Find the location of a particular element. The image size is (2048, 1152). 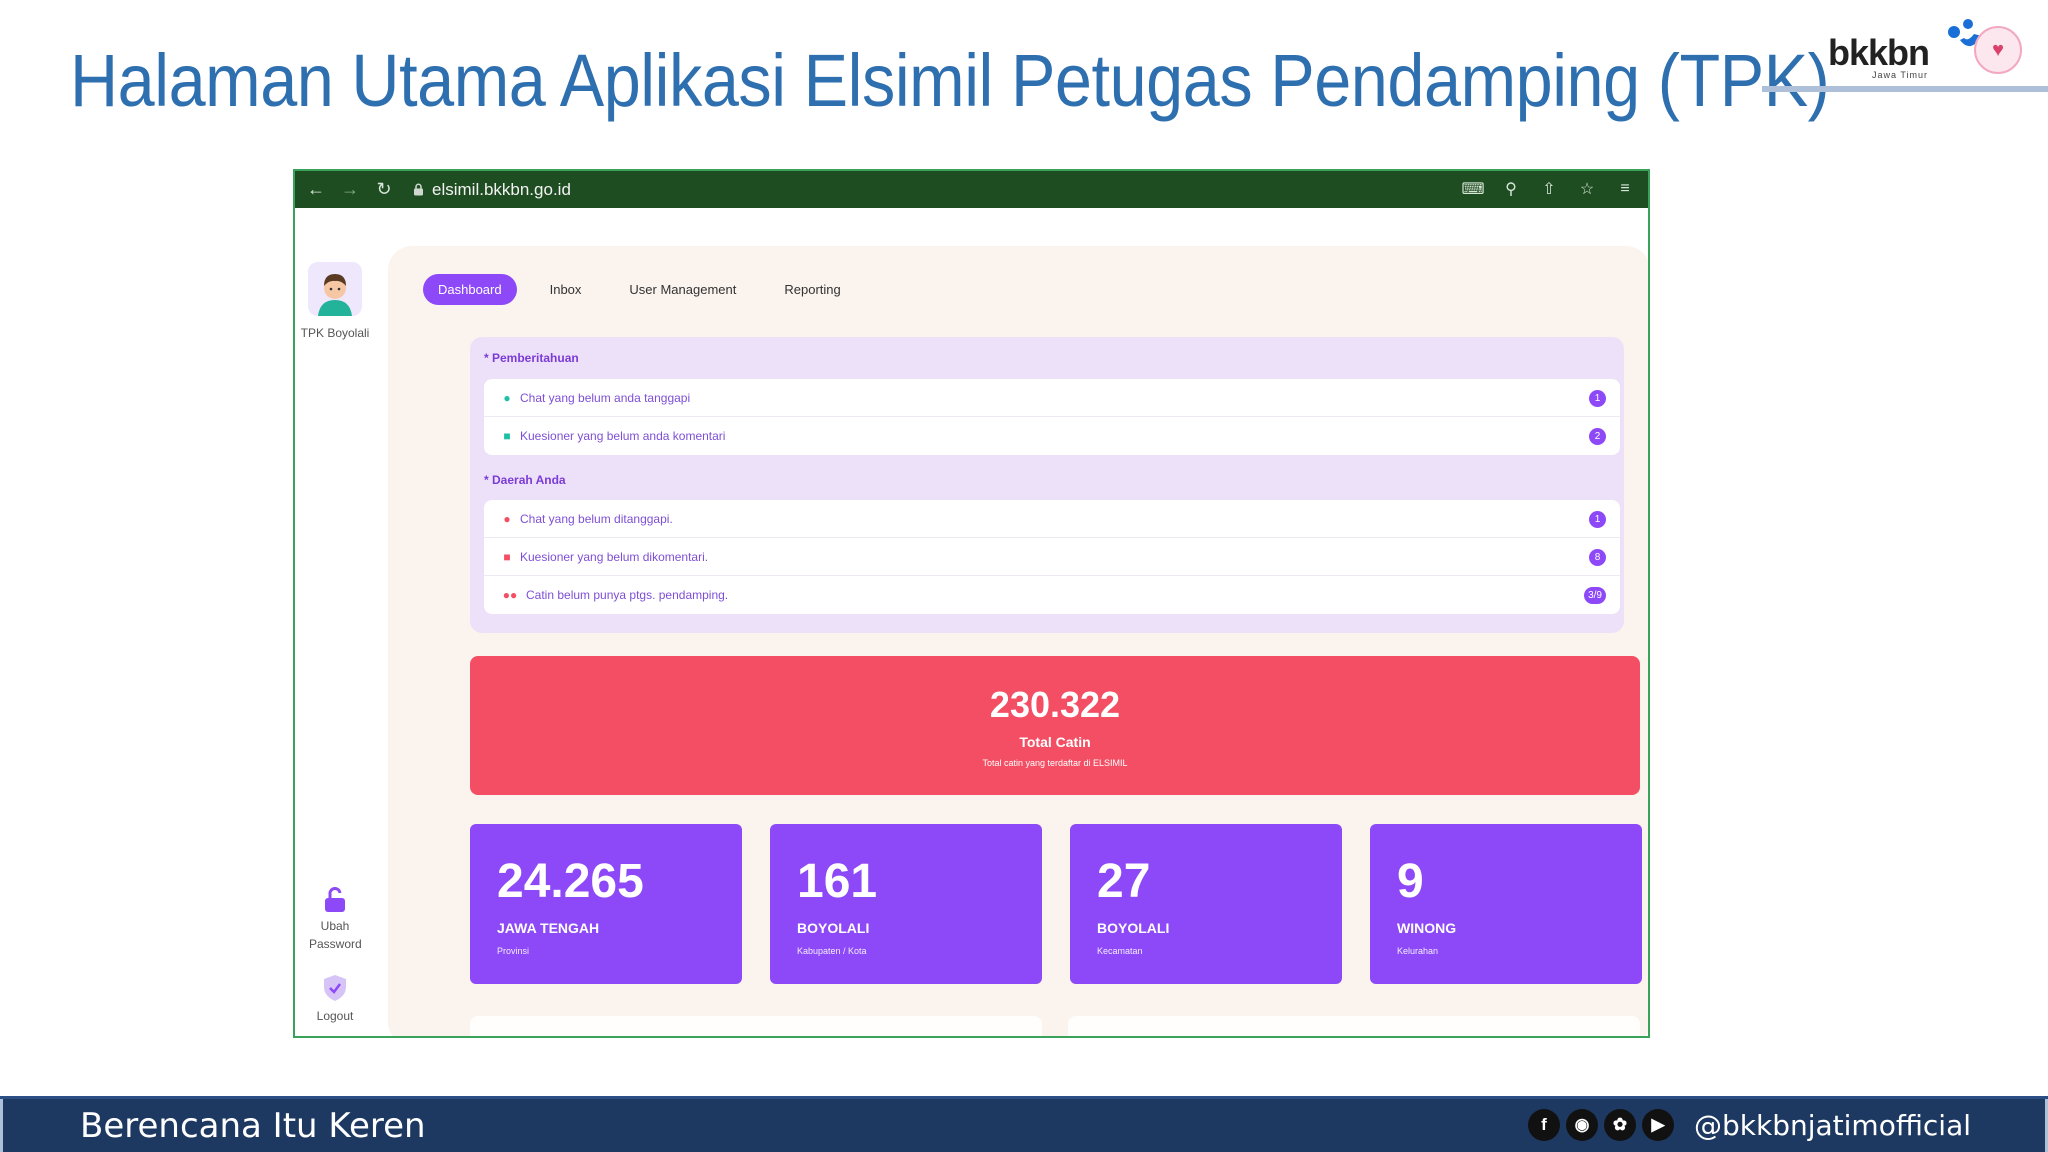

user-name: TPK Boyolali is located at coordinates (335, 333).